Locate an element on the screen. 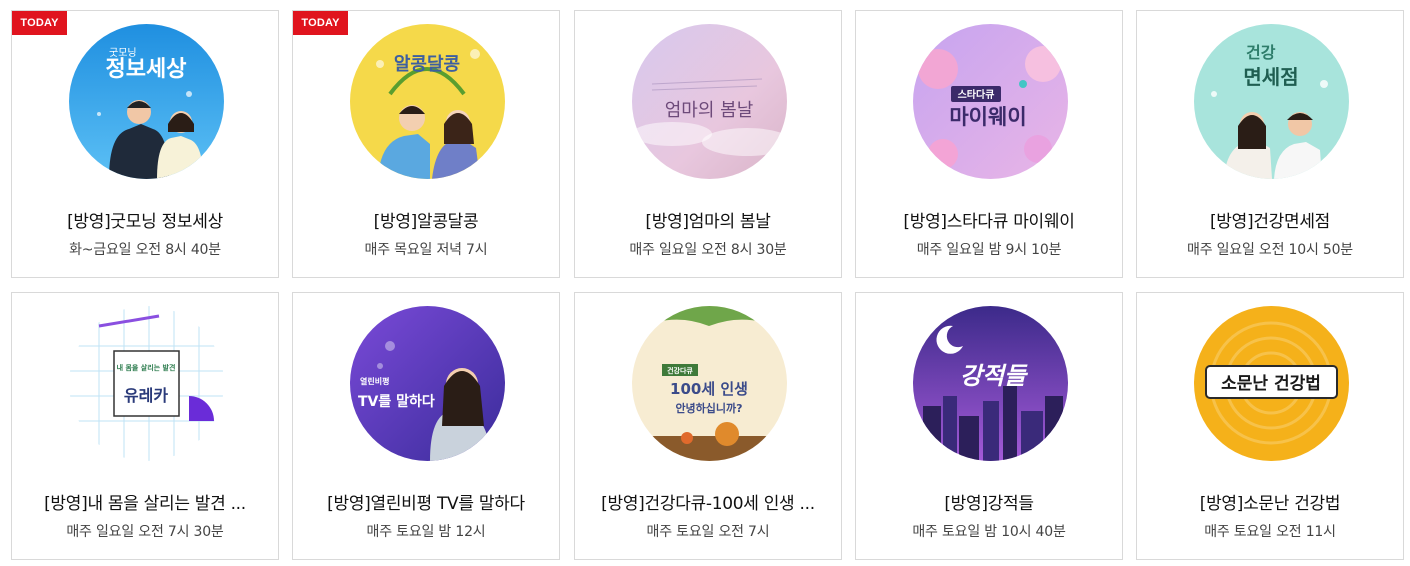  program-title: [방영]엄마의 봄날 is located at coordinates (708, 219).